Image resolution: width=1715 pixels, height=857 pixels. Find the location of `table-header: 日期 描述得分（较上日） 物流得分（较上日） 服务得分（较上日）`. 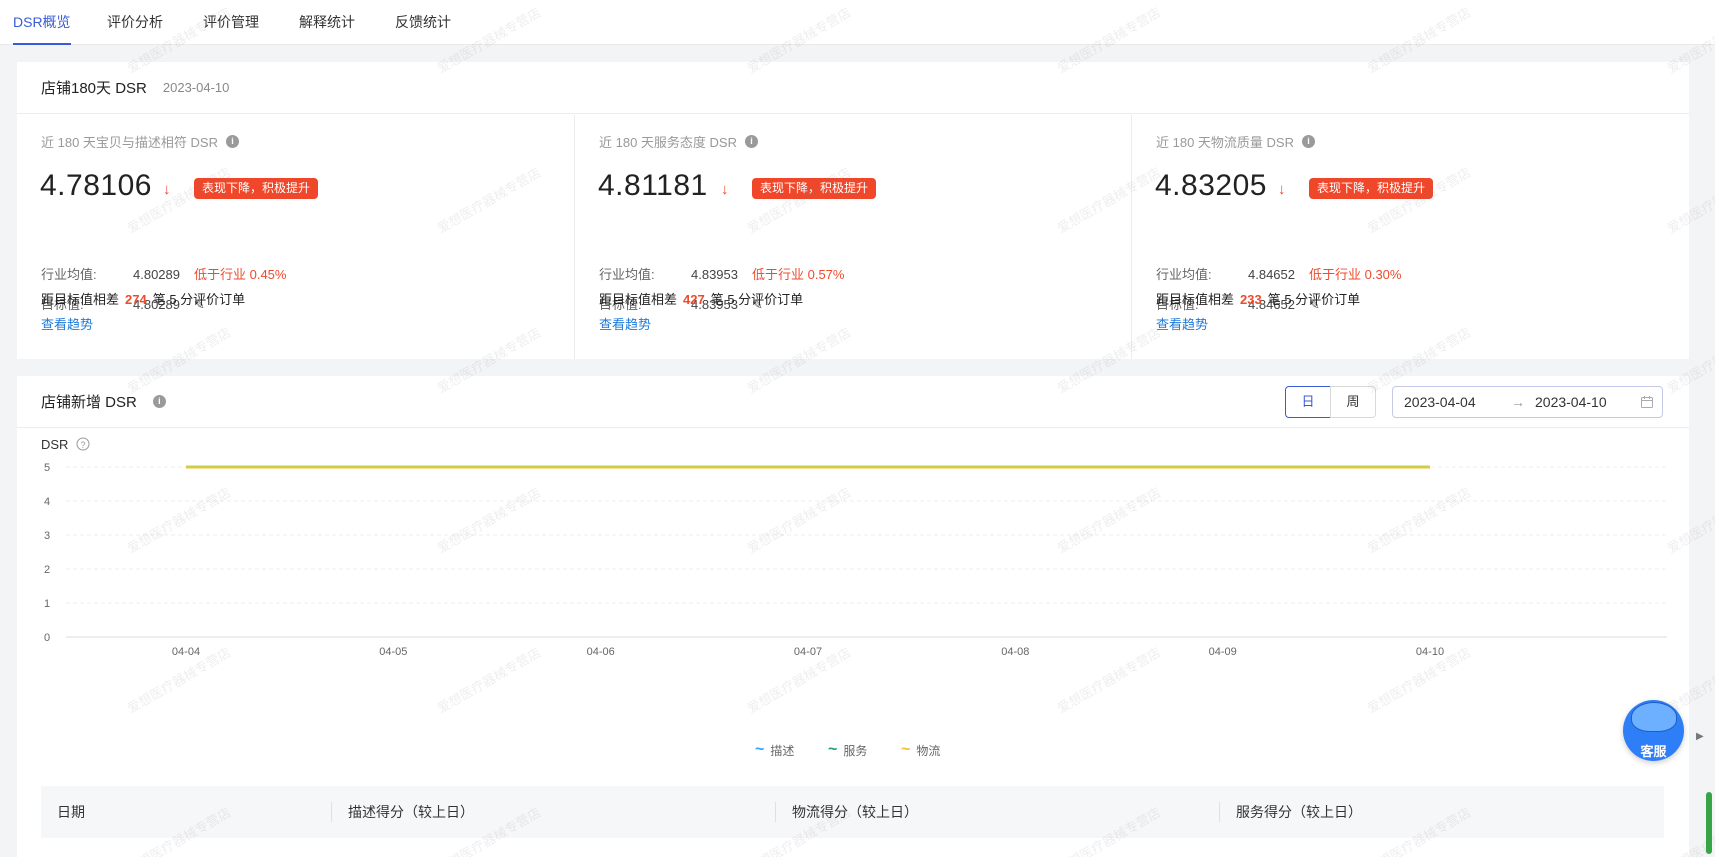

table-header: 日期 描述得分（较上日） 物流得分（较上日） 服务得分（较上日） is located at coordinates (852, 812).